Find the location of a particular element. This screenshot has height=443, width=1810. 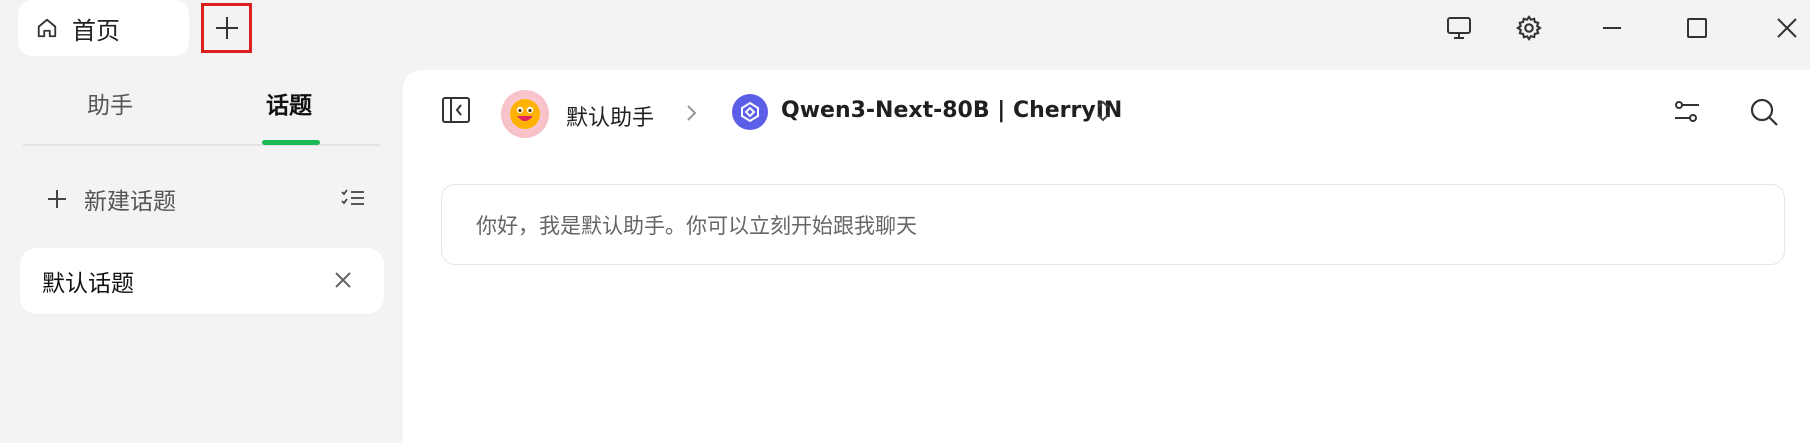

maximize-icon is located at coordinates (1697, 28).